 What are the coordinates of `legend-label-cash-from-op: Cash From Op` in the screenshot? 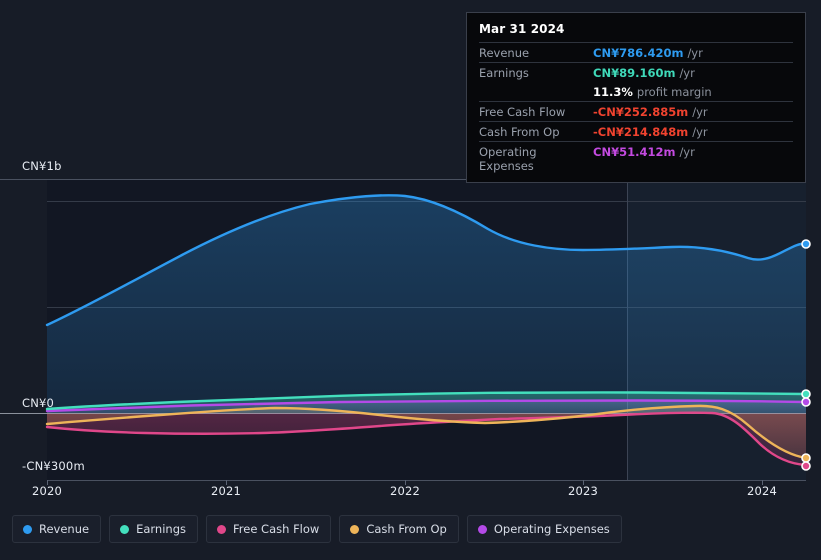 It's located at (406, 529).